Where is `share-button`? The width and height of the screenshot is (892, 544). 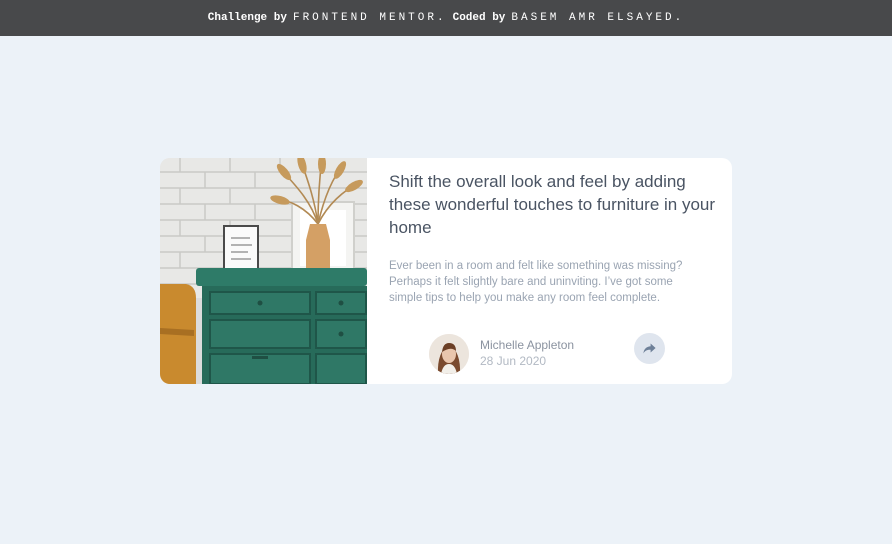 share-button is located at coordinates (649, 348).